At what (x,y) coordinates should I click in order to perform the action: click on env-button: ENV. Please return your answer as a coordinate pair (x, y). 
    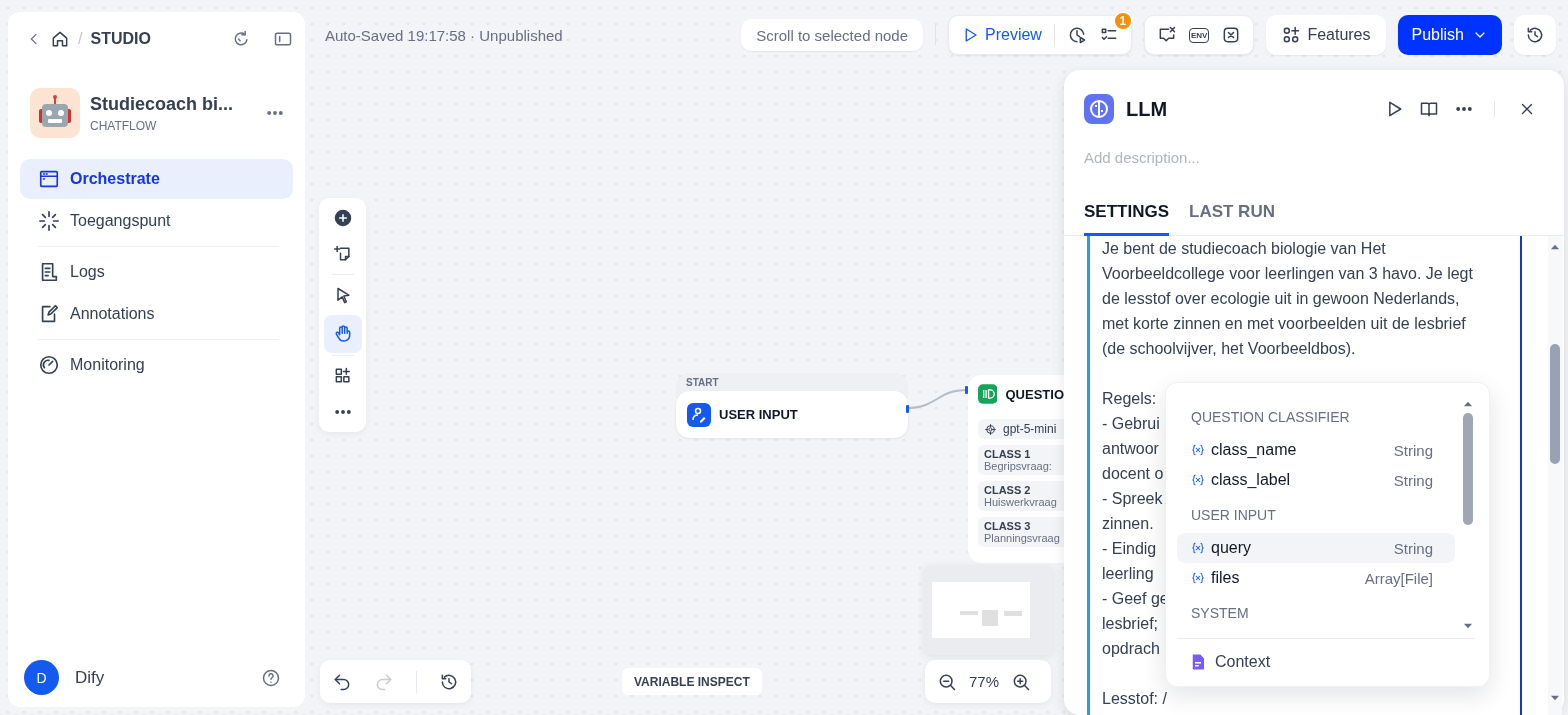
    Looking at the image, I should click on (1199, 35).